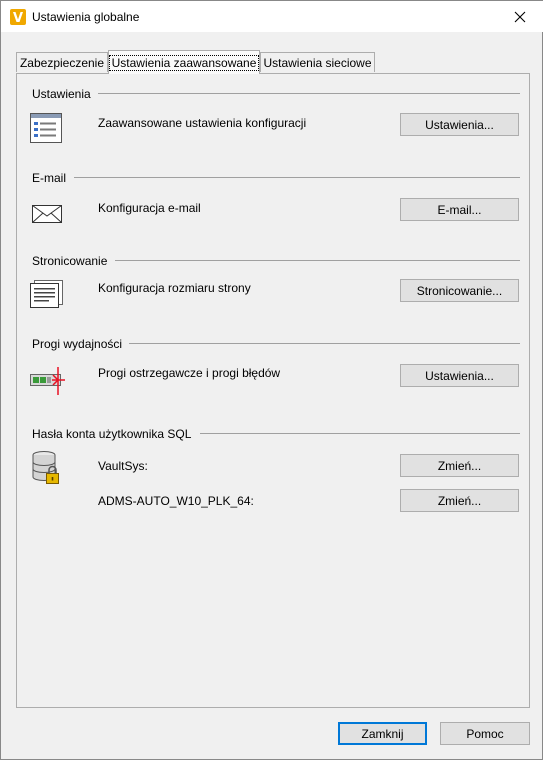 This screenshot has width=544, height=761. I want to click on tab-network-settings-label: Ustawienia sieciowe, so click(317, 62).